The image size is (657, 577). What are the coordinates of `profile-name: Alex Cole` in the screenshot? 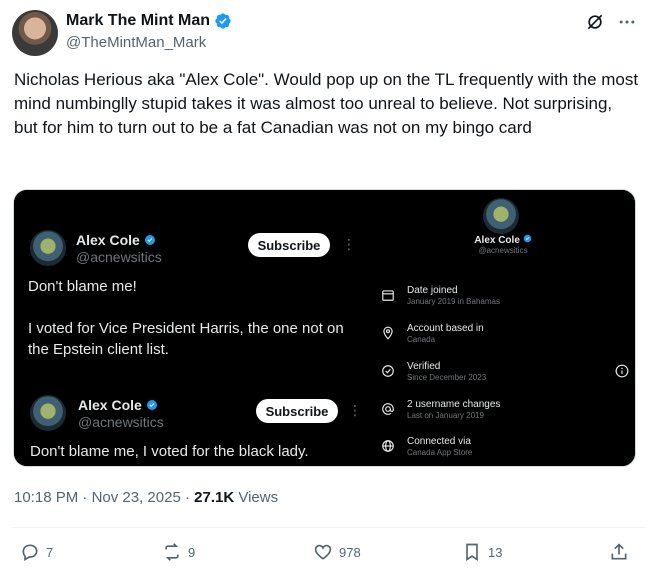 It's located at (502, 240).